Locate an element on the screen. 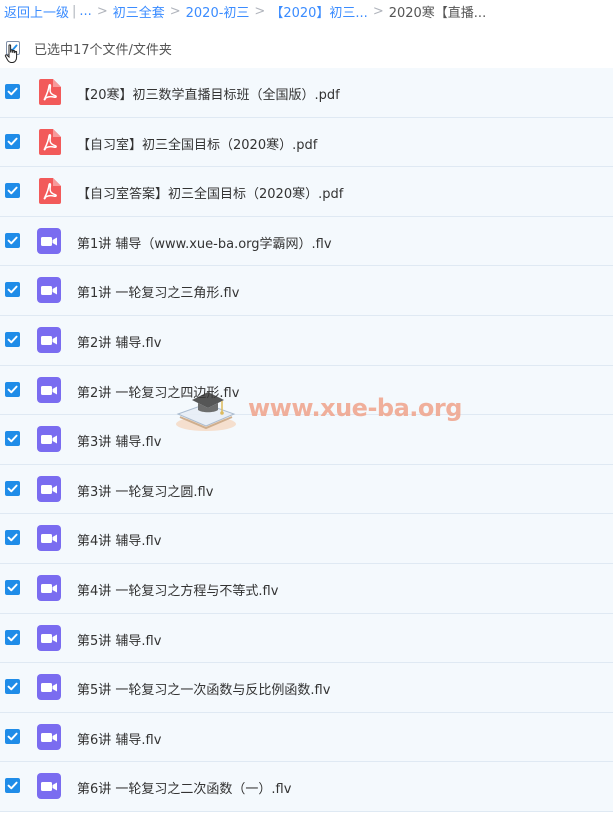 The image size is (613, 823). file-name: 第3讲 一轮复习之圆.flv is located at coordinates (145, 490).